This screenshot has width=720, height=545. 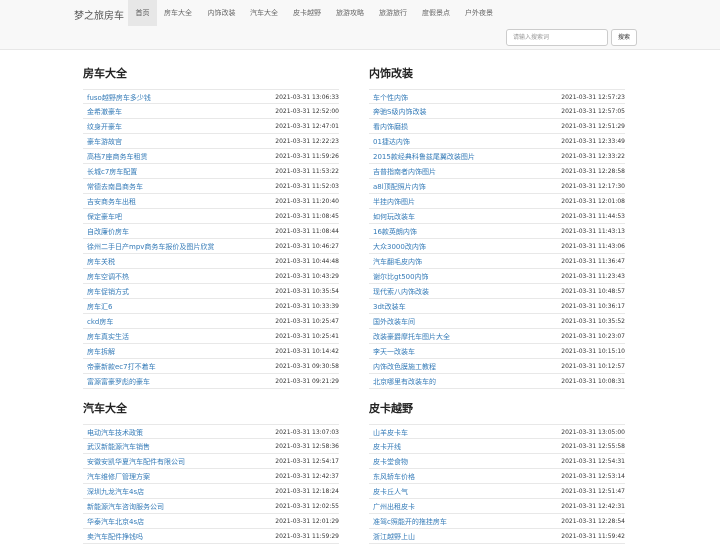 I want to click on article-link: 深圳九龙汽车4s店, so click(x=115, y=492).